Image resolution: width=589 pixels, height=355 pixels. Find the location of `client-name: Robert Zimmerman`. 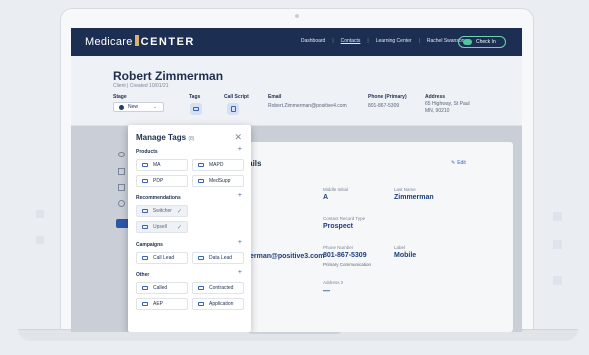

client-name: Robert Zimmerman is located at coordinates (168, 76).